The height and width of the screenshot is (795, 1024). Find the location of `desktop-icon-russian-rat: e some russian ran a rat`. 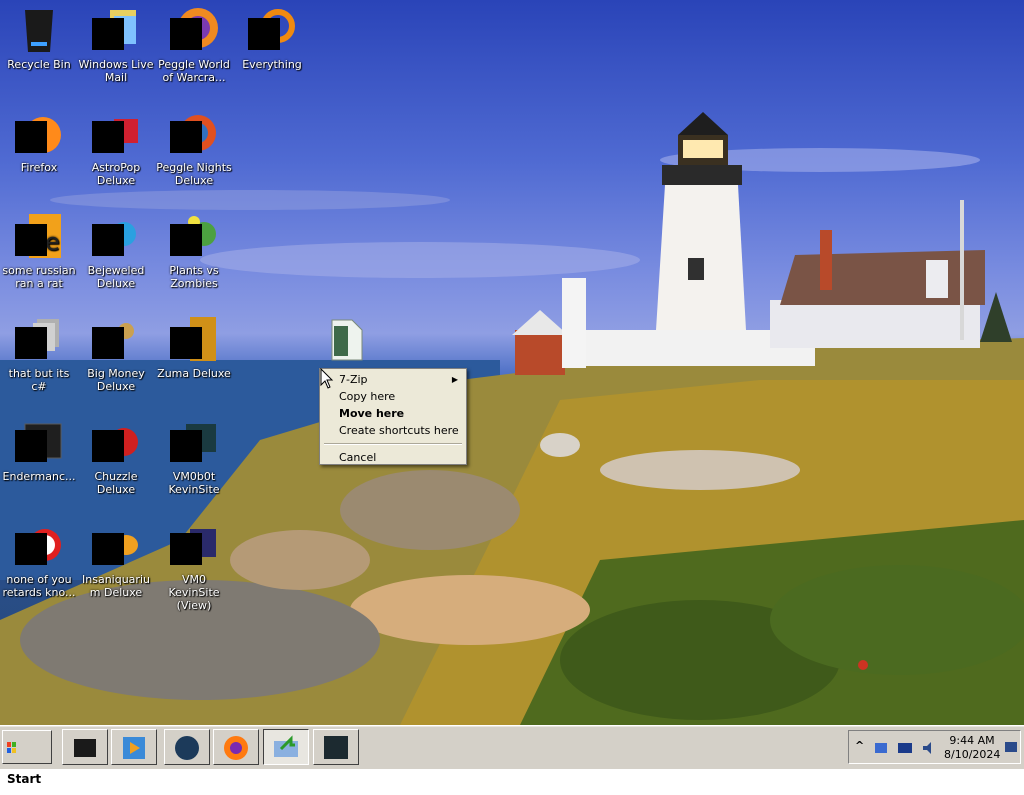

desktop-icon-russian-rat: e some russian ran a rat is located at coordinates (39, 251).